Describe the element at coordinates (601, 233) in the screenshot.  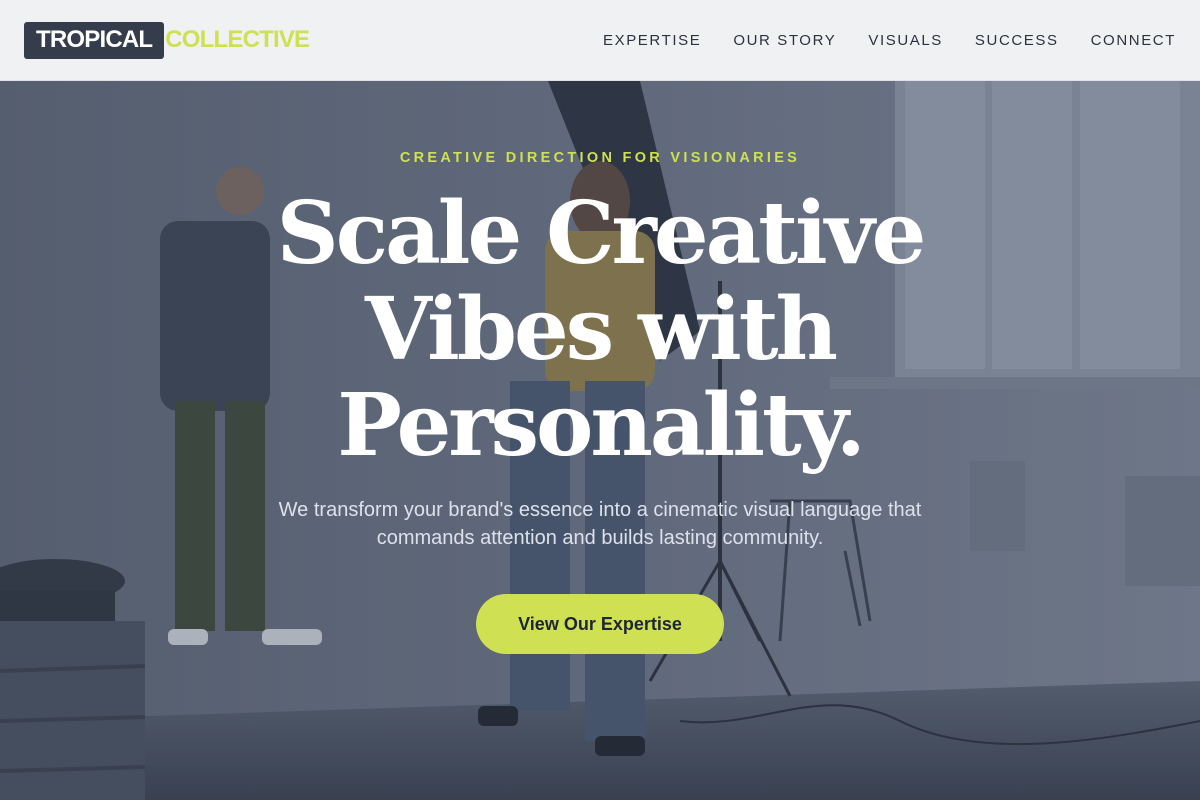
I see `headline-line-1: Scale Creative` at that location.